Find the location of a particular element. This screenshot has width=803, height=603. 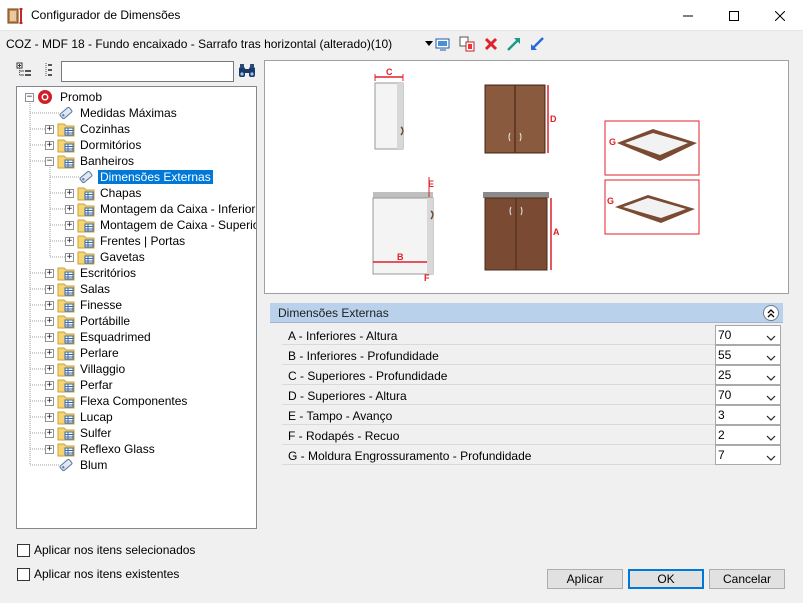

expand-all-icon is located at coordinates (24, 70).